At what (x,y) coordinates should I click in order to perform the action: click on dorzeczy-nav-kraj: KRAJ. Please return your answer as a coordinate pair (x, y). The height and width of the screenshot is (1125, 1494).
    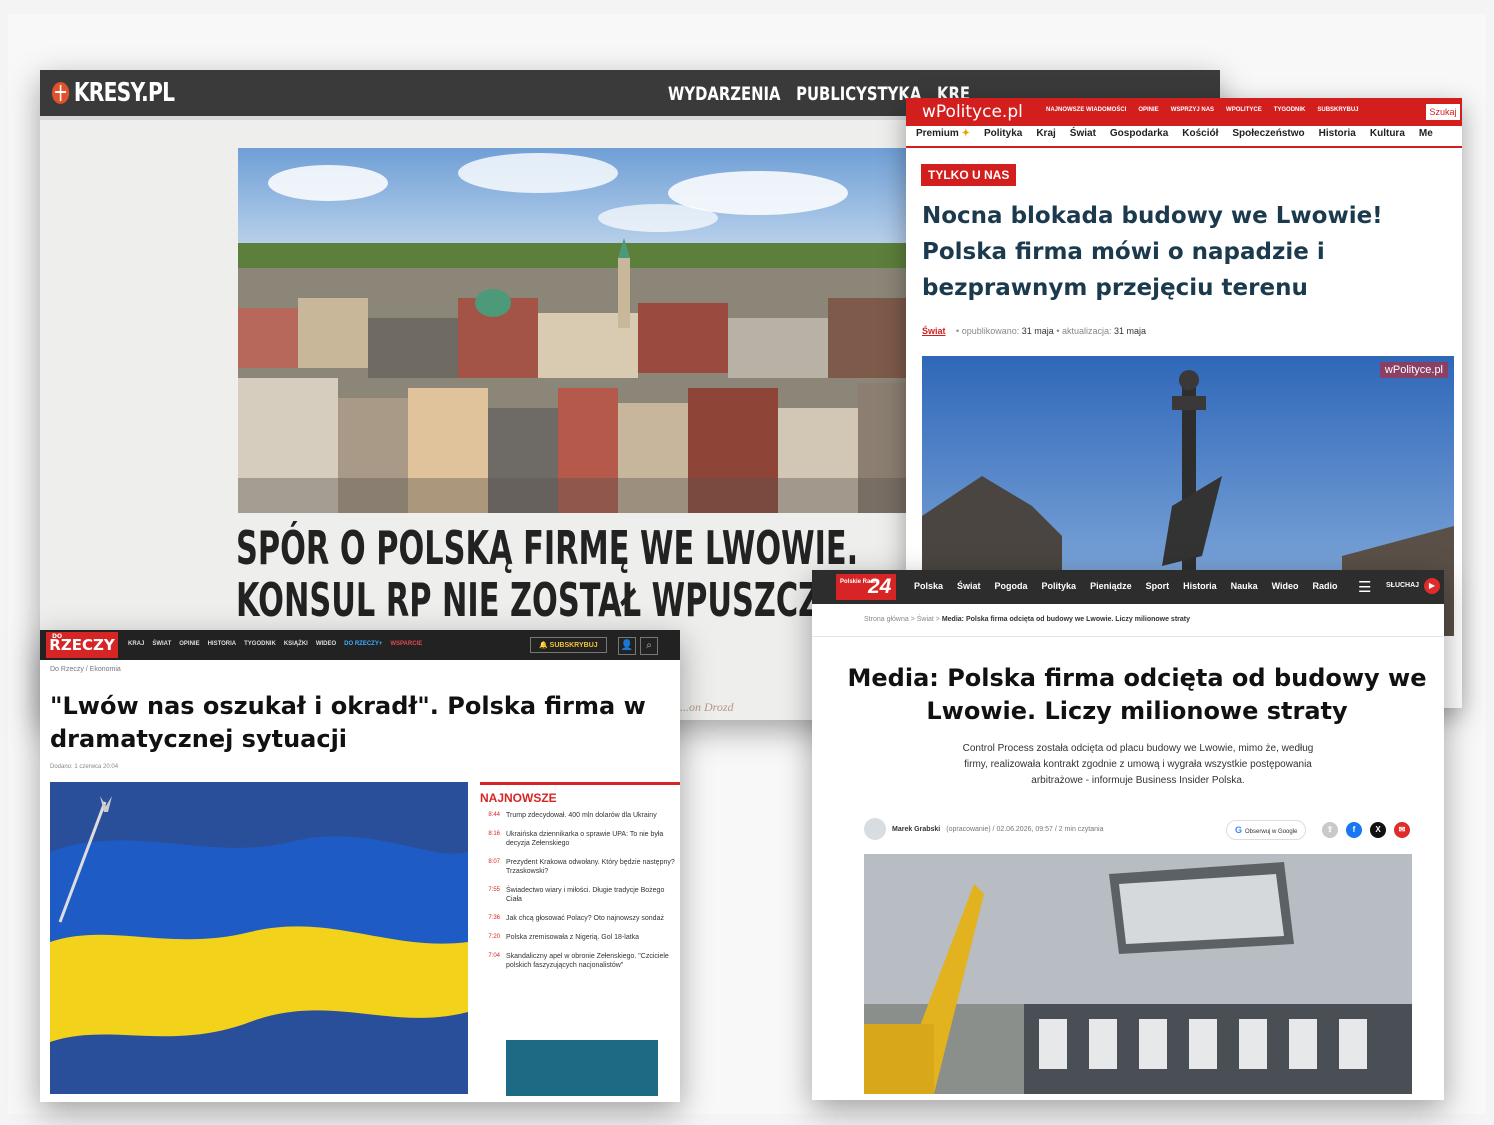
    Looking at the image, I should click on (136, 644).